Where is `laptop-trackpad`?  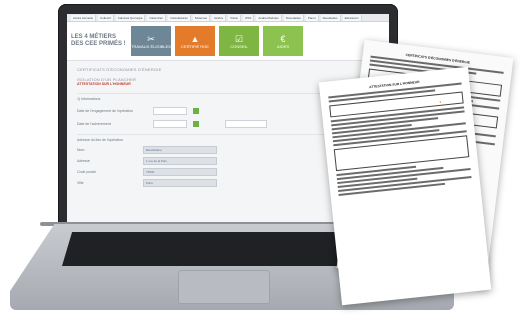 laptop-trackpad is located at coordinates (224, 287).